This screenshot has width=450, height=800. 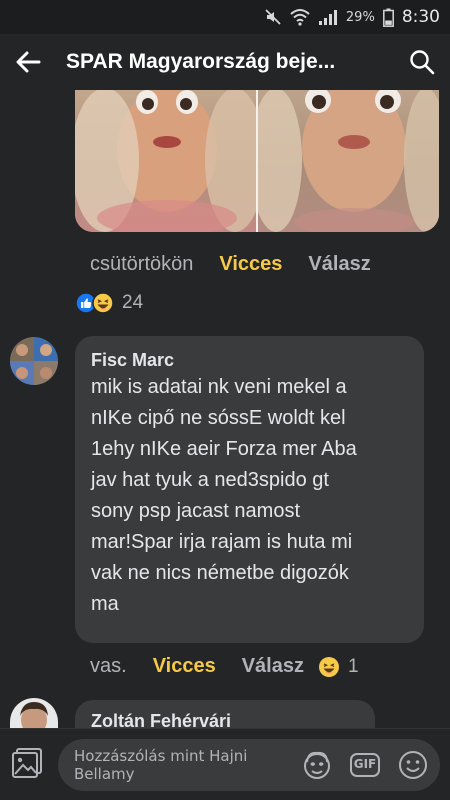 I want to click on comment-author: Fisc Marc, so click(x=132, y=360).